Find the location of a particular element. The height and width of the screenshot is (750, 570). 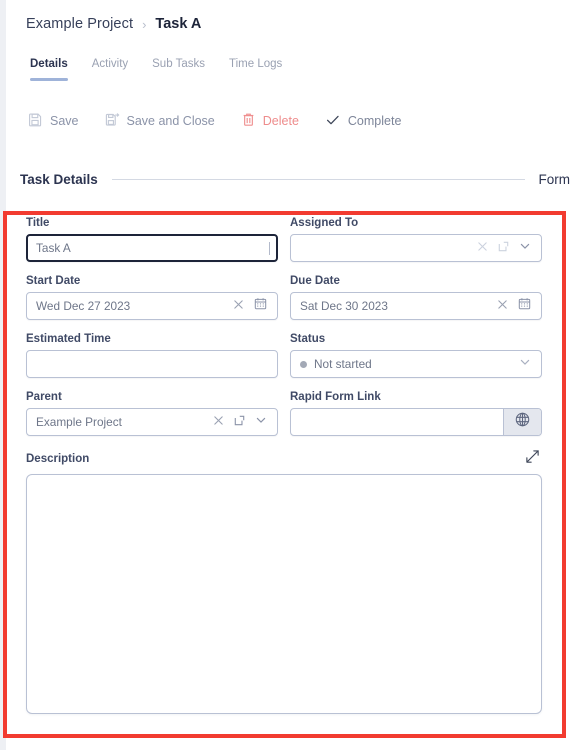

title-value: Task A is located at coordinates (53, 248).